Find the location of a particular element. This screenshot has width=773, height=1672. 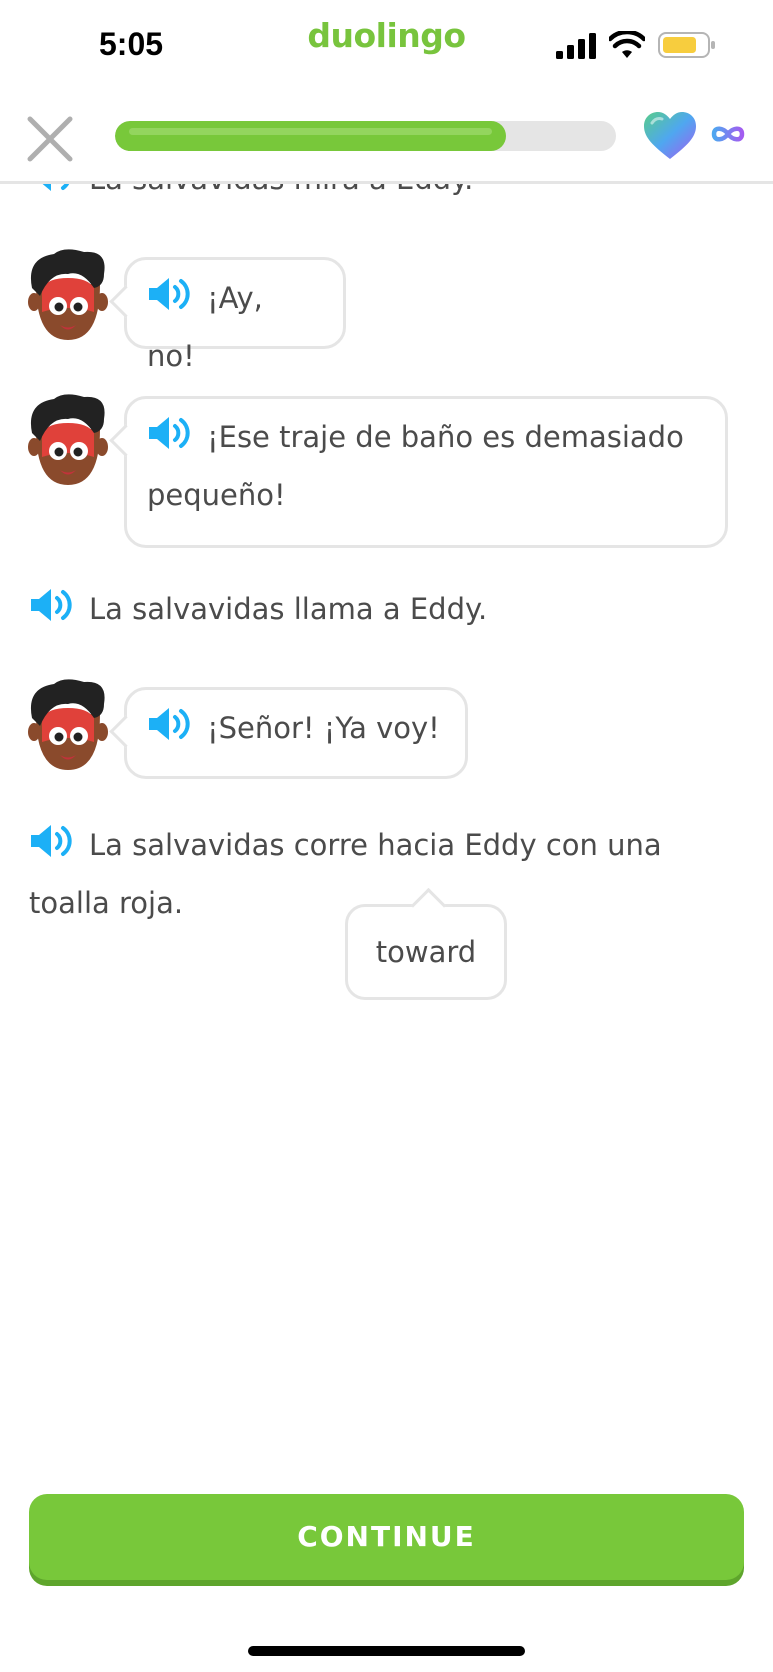

infinity-icon is located at coordinates (728, 134).